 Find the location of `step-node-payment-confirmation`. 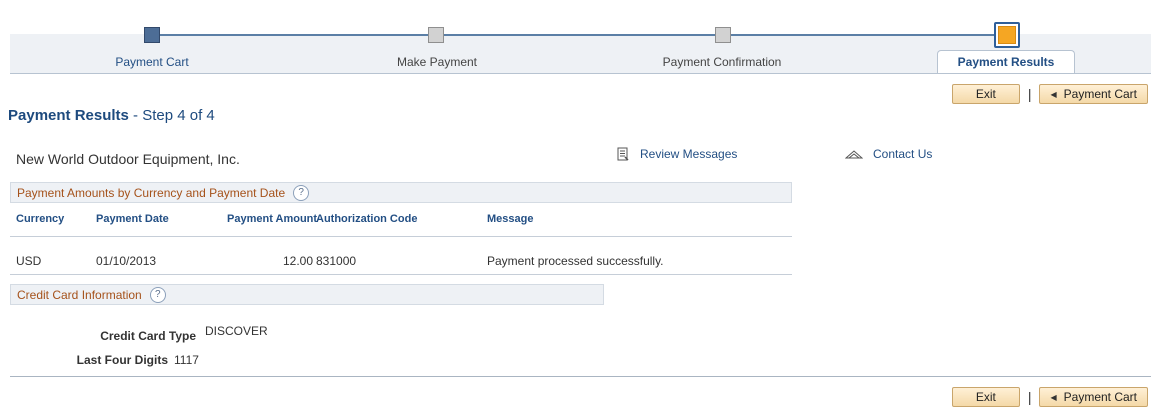

step-node-payment-confirmation is located at coordinates (723, 35).